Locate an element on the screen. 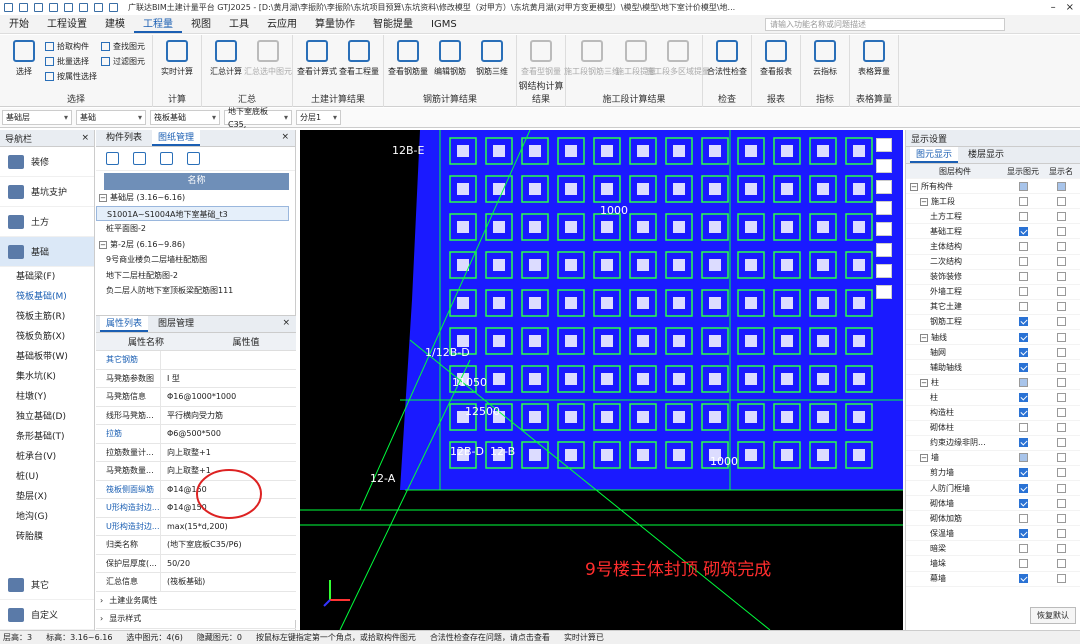  nav-item-6: 柱墩(Y) is located at coordinates (47, 397).